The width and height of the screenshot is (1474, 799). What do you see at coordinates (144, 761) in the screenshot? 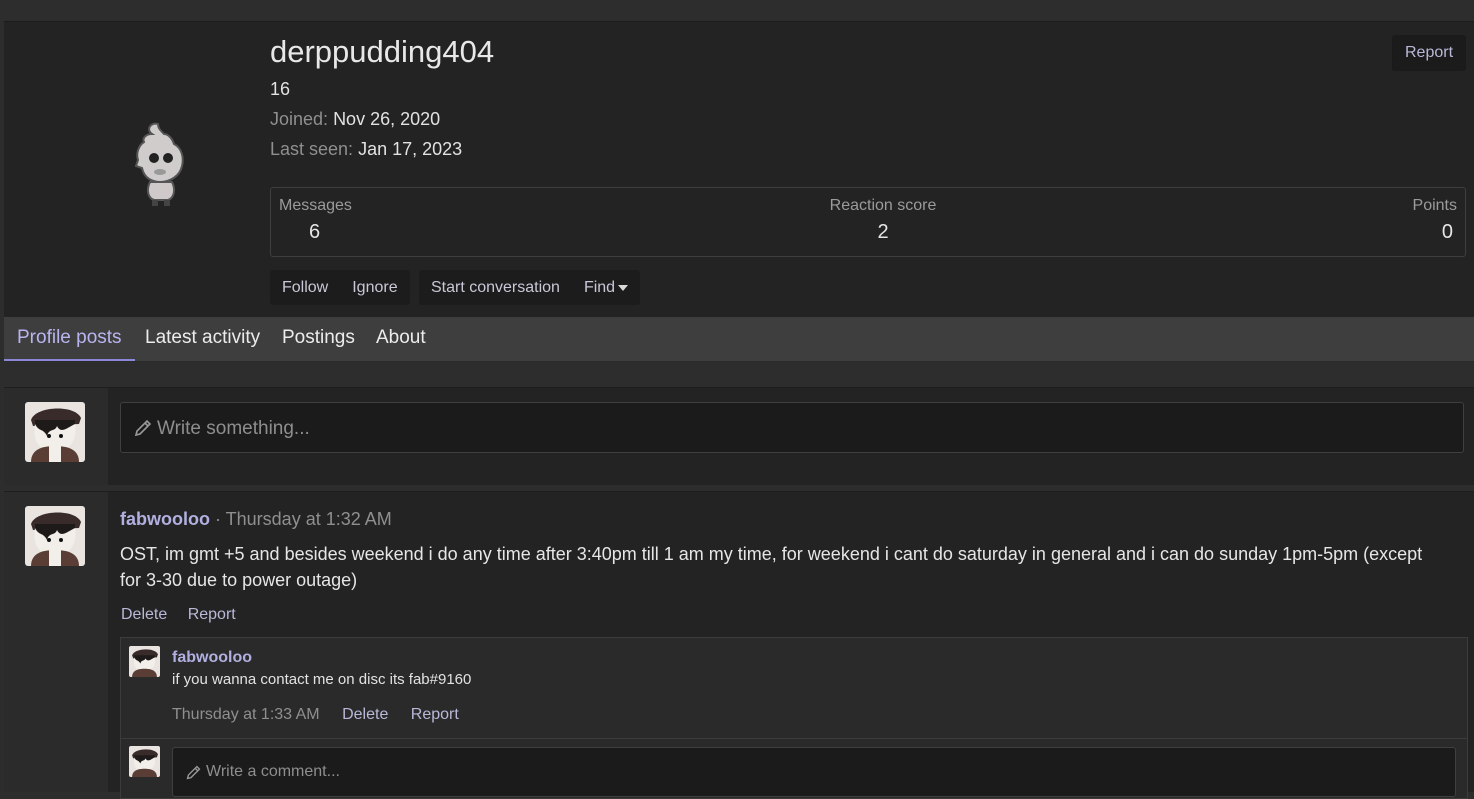
I see `comment-composer-avatar` at bounding box center [144, 761].